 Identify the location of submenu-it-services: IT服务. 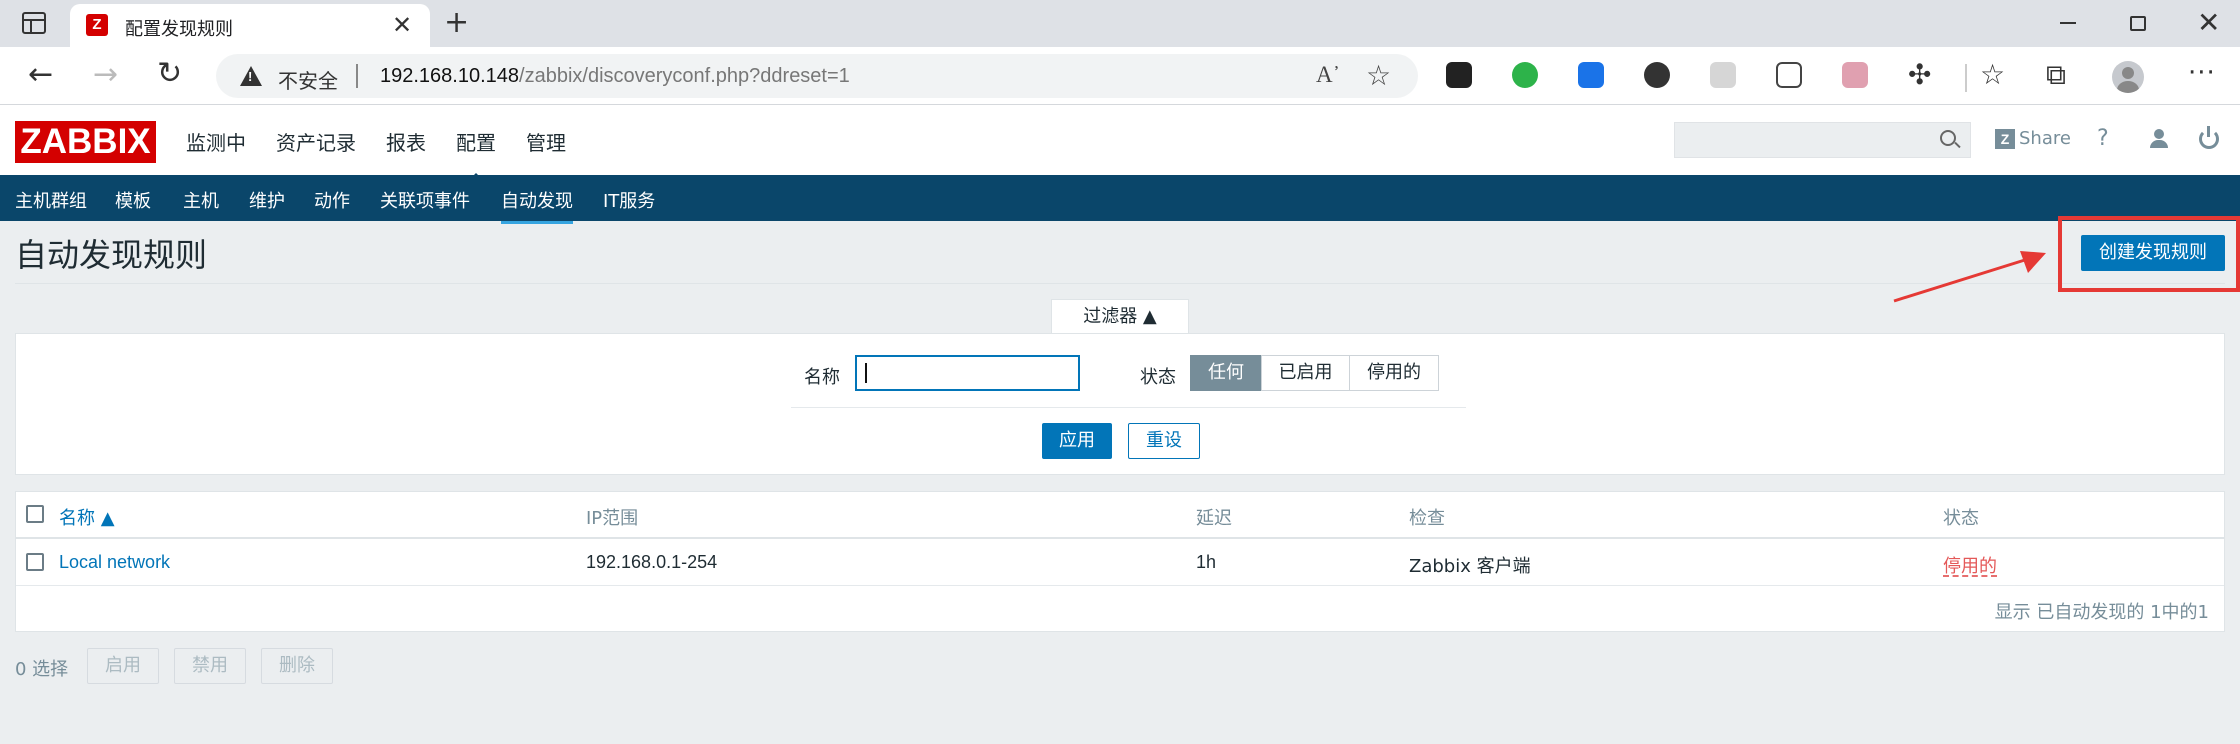
(629, 200).